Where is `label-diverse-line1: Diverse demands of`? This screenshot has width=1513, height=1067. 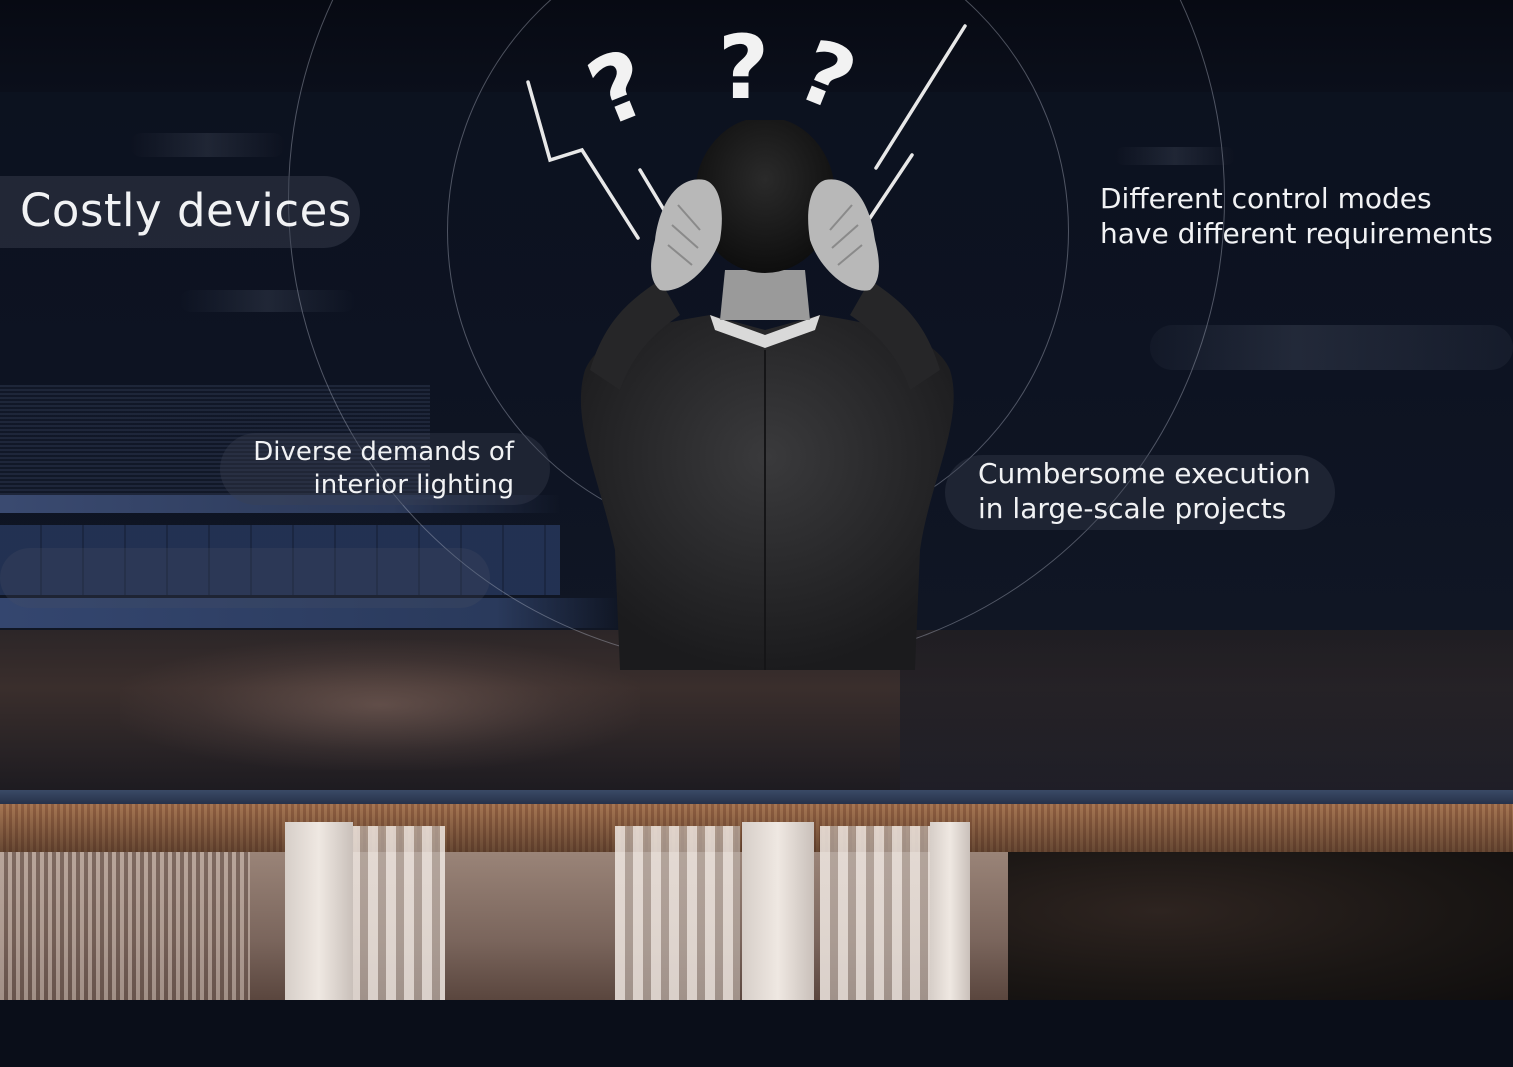 label-diverse-line1: Diverse demands of is located at coordinates (383, 452).